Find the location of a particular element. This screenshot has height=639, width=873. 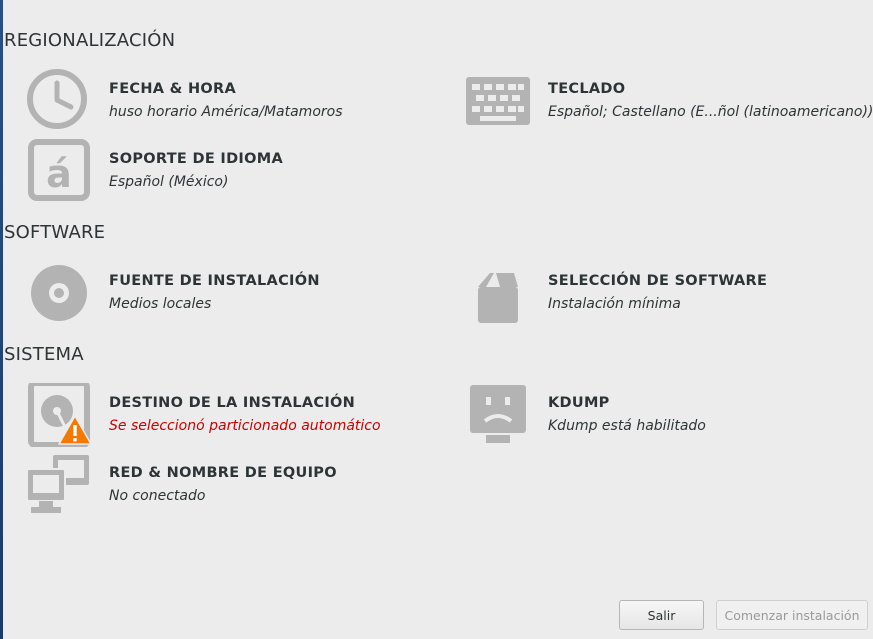

language-icon: á is located at coordinates (59, 170).